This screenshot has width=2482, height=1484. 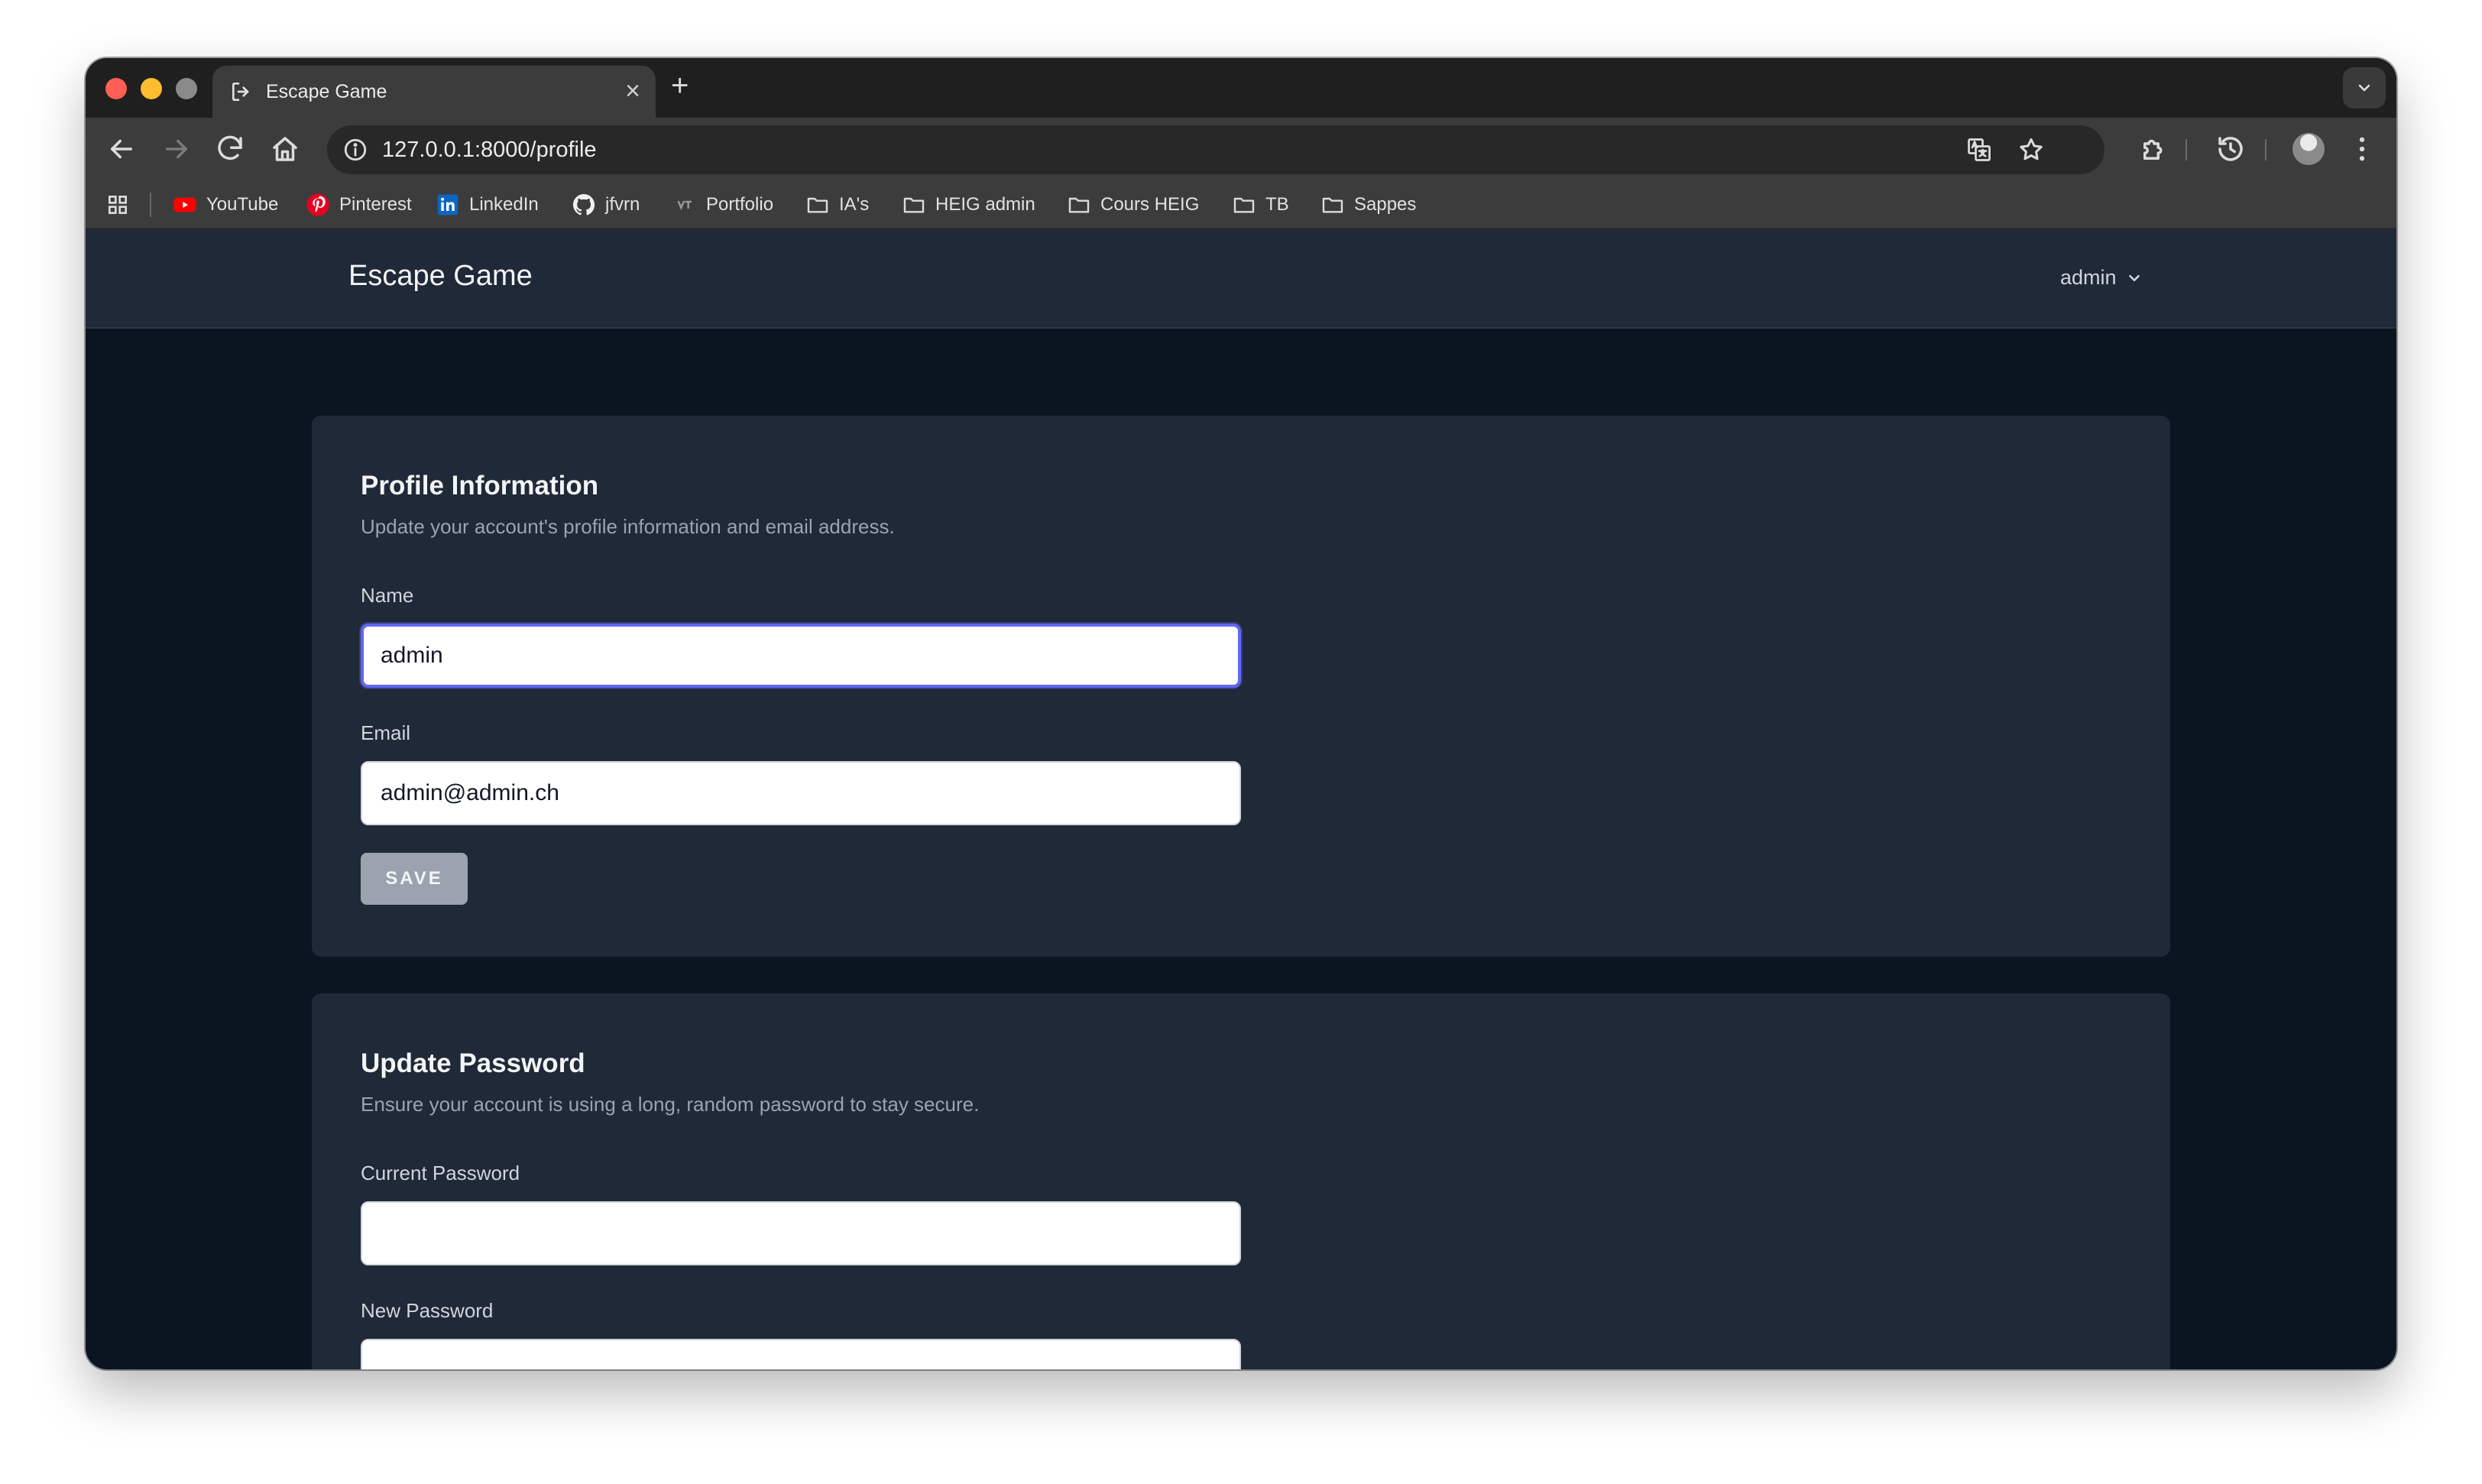 What do you see at coordinates (242, 205) in the screenshot?
I see `bookmark-label: YouTube` at bounding box center [242, 205].